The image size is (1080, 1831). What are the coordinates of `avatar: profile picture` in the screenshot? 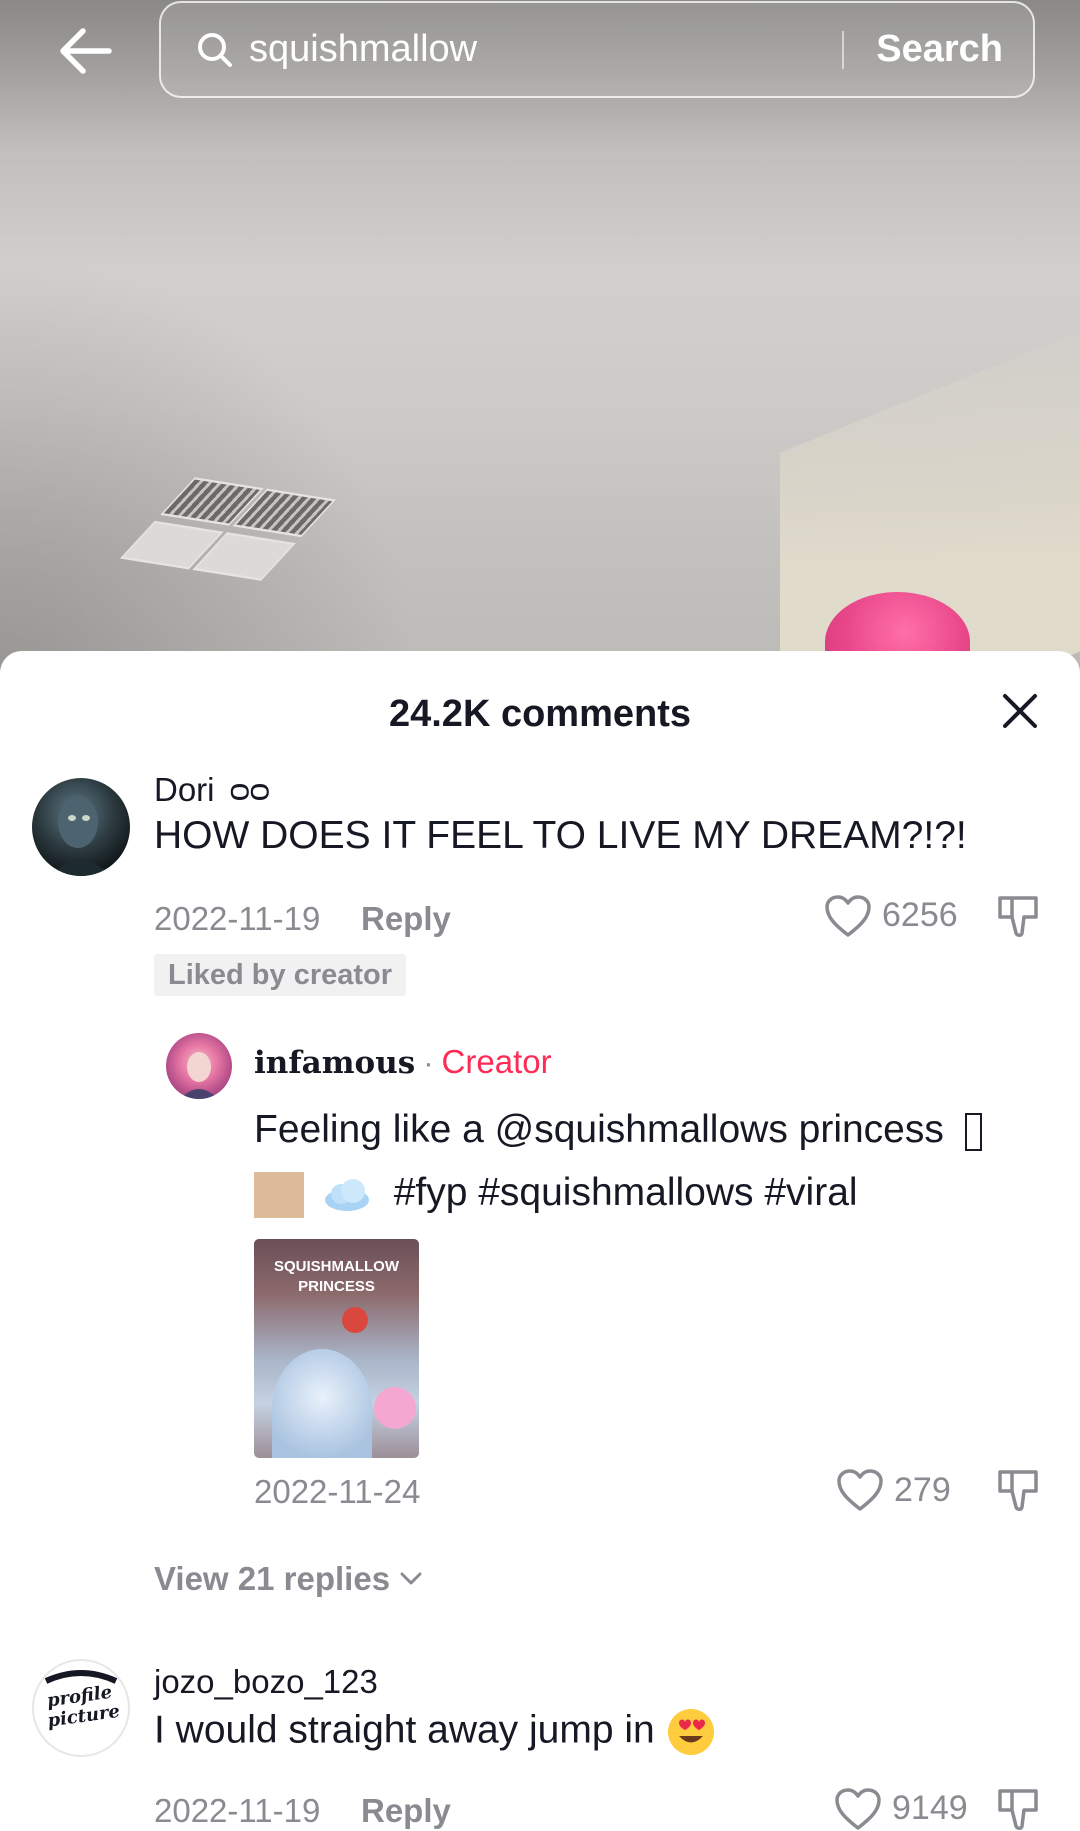 It's located at (81, 1708).